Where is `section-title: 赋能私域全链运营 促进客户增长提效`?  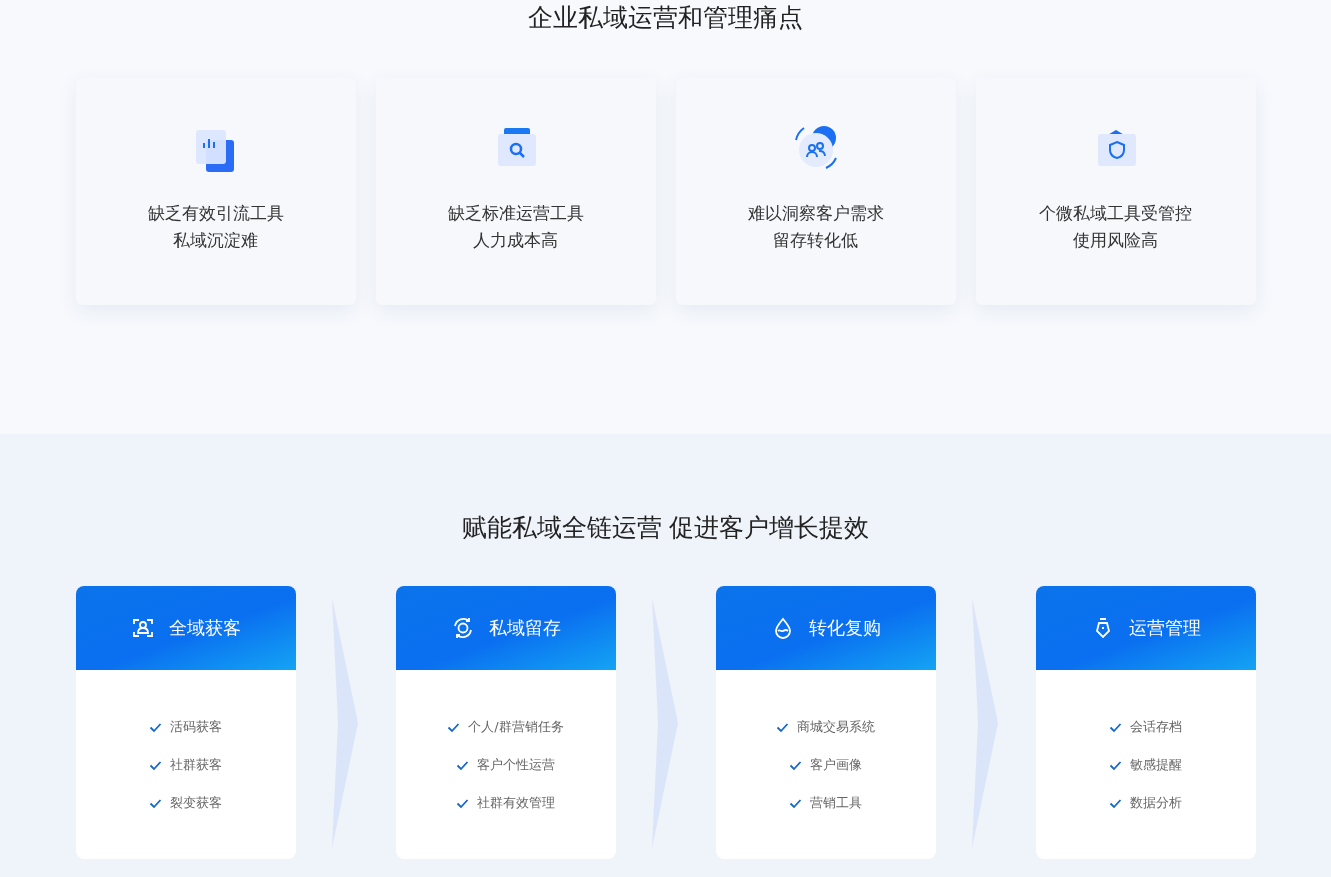
section-title: 赋能私域全链运营 促进客户增长提效 is located at coordinates (665, 528).